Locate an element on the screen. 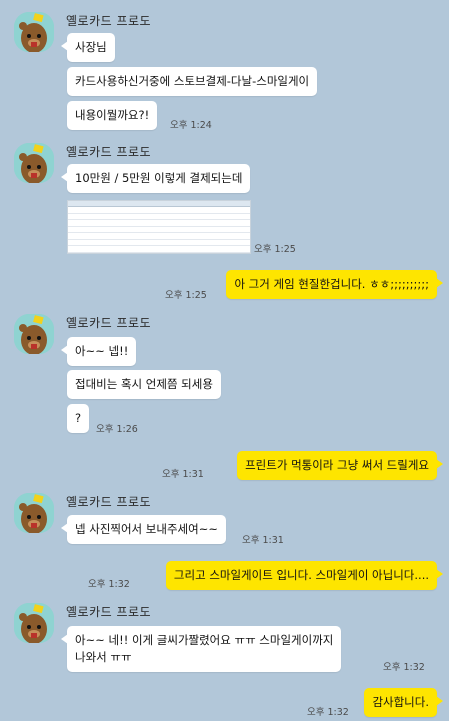 The image size is (449, 721). message-time: 오후 1:24 is located at coordinates (191, 125).